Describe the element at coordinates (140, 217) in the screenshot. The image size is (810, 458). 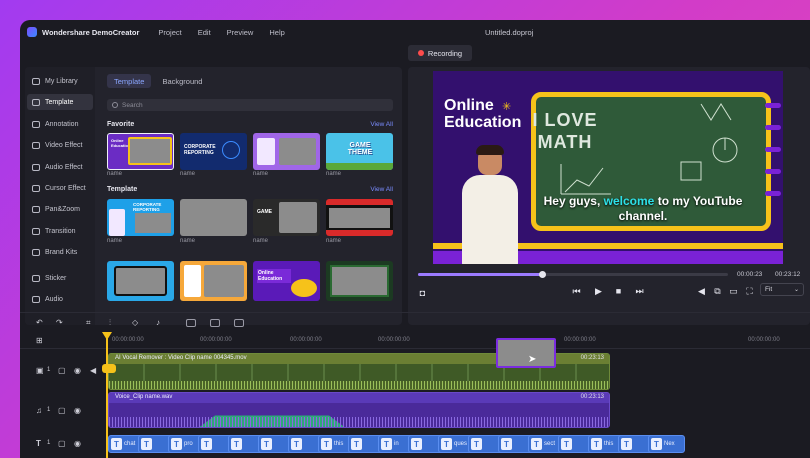
I see `template-thumb-1: CORPORATE REPORTING` at that location.